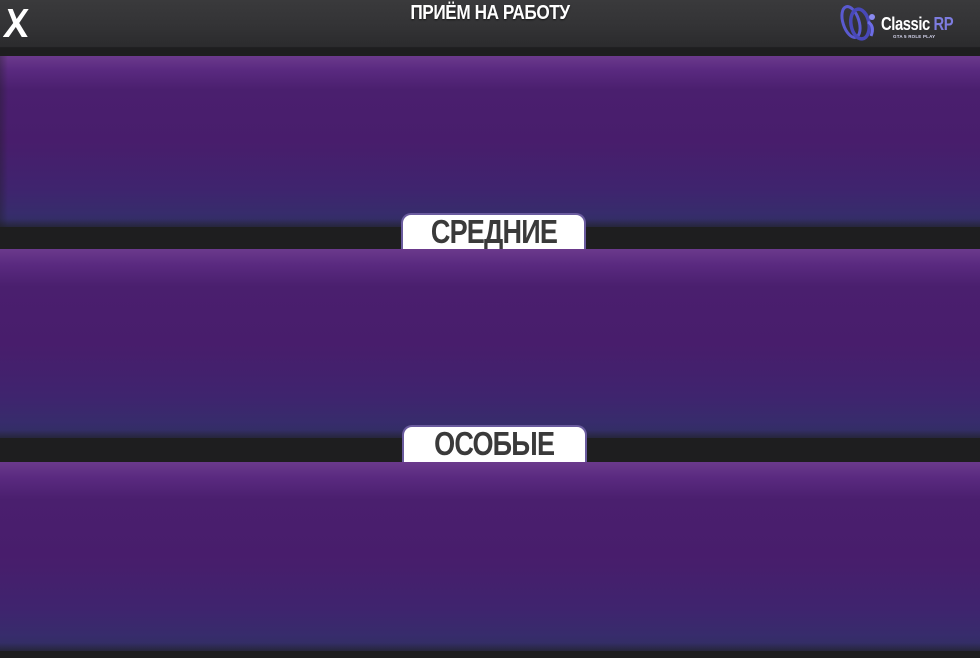  Describe the element at coordinates (943, 24) in the screenshot. I see `logo-suffix: RP` at that location.